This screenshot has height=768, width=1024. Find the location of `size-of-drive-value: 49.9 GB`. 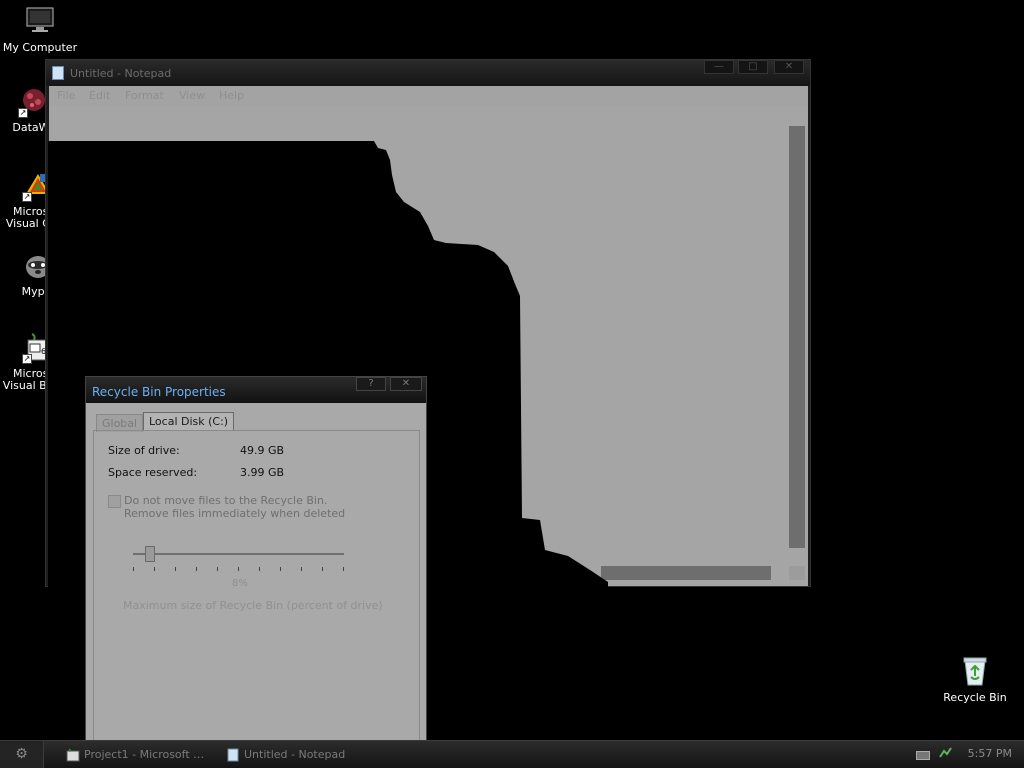

size-of-drive-value: 49.9 GB is located at coordinates (262, 450).